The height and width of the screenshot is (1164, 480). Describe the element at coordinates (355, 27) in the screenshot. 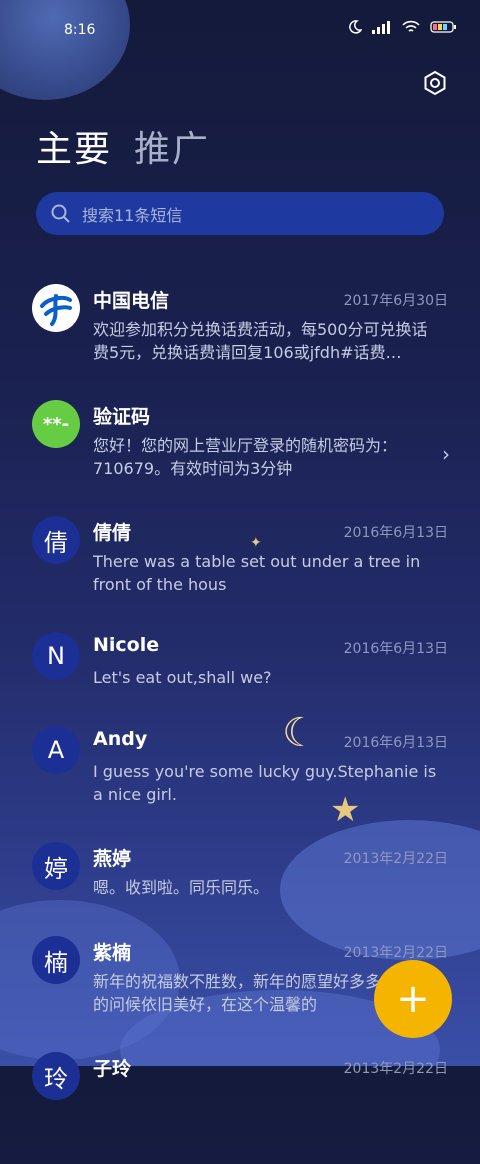

I see `moon-icon` at that location.